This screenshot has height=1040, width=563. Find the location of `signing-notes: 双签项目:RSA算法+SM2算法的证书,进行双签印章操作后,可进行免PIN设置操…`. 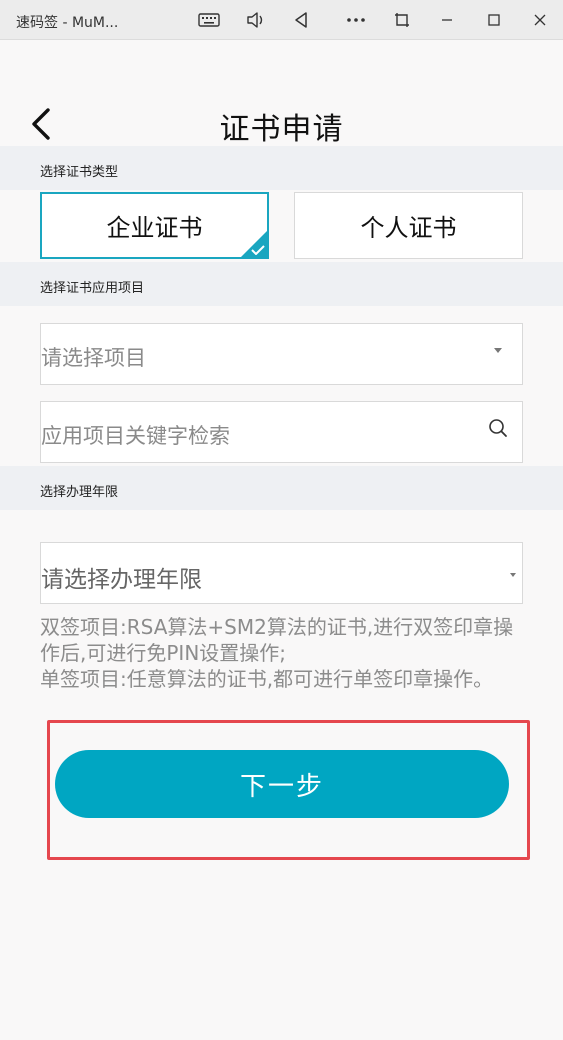

signing-notes: 双签项目:RSA算法+SM2算法的证书,进行双签印章操作后,可进行免PIN设置操… is located at coordinates (285, 653).